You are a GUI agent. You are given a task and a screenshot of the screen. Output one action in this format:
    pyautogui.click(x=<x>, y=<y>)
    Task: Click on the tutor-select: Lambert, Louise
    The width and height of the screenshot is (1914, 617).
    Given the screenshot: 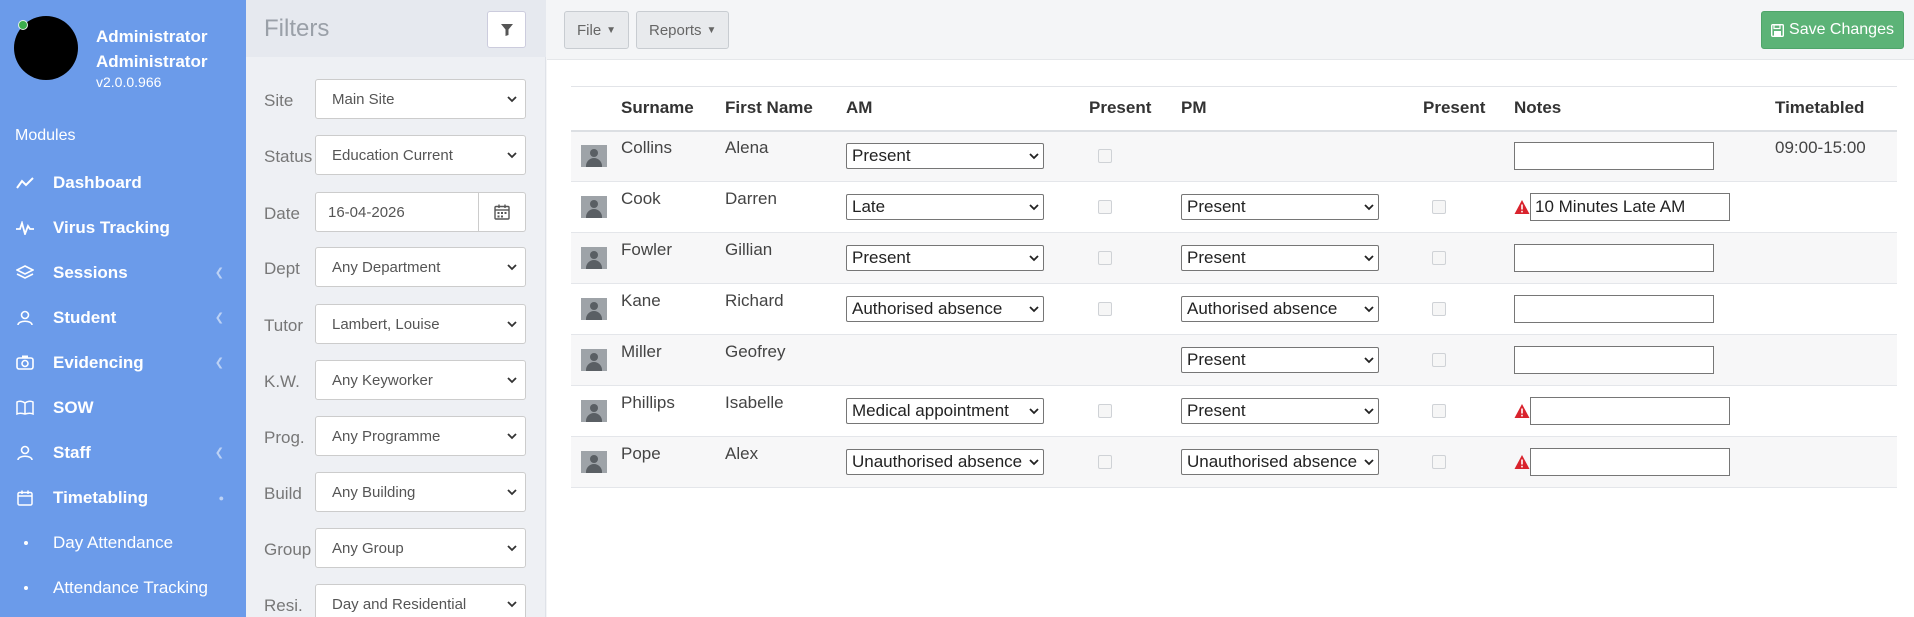 What is the action you would take?
    pyautogui.click(x=420, y=324)
    